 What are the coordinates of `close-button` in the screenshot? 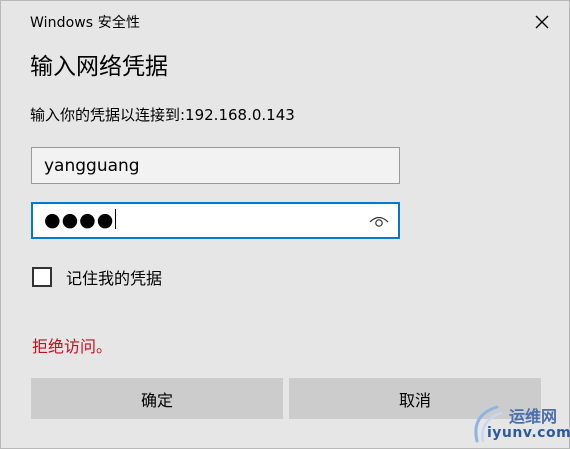 It's located at (542, 22).